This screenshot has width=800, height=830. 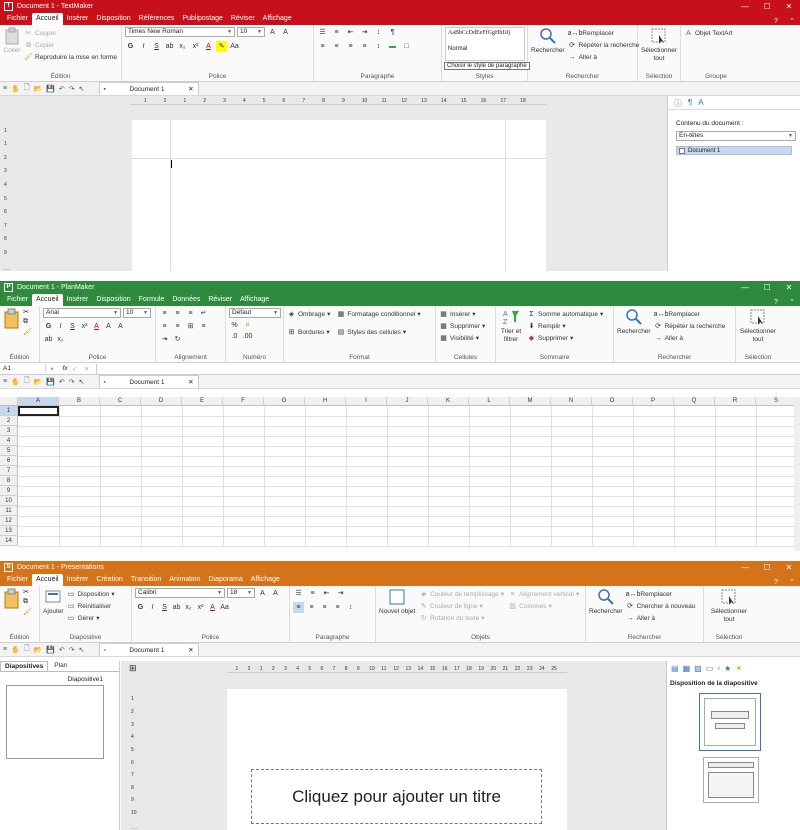 What do you see at coordinates (9, 421) in the screenshot?
I see `row-header: 2` at bounding box center [9, 421].